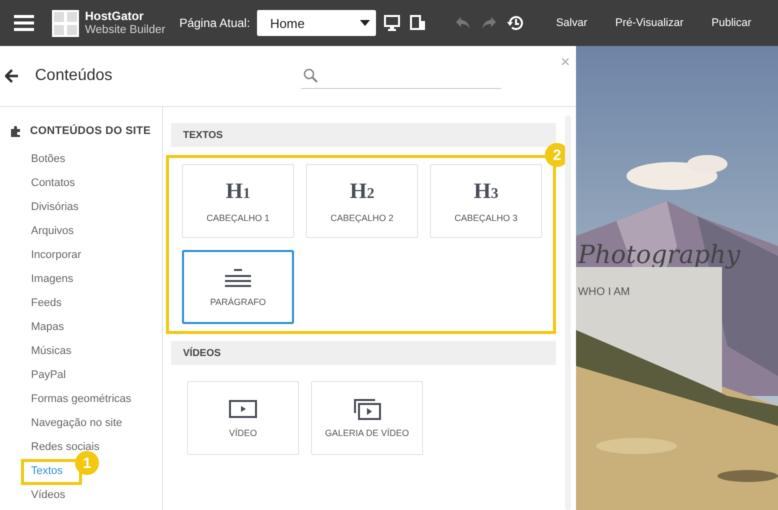 The width and height of the screenshot is (778, 510). What do you see at coordinates (53, 183) in the screenshot?
I see `sidebar-item: Contatos` at bounding box center [53, 183].